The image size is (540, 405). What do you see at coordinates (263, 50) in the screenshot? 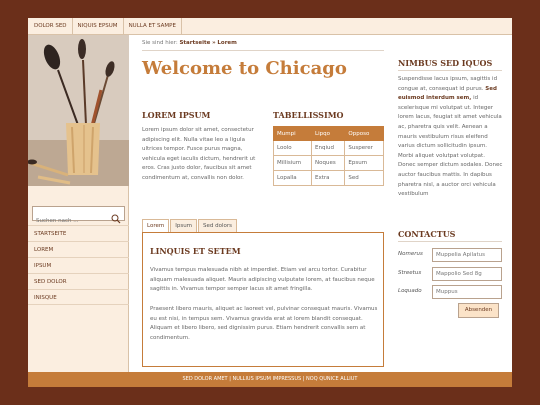
I see `breadcrumb-divider` at bounding box center [263, 50].